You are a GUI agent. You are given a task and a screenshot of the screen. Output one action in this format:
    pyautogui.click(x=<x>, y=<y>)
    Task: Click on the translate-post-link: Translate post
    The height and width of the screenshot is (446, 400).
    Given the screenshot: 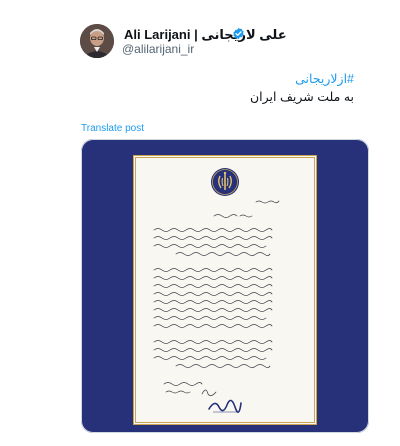 What is the action you would take?
    pyautogui.click(x=112, y=128)
    